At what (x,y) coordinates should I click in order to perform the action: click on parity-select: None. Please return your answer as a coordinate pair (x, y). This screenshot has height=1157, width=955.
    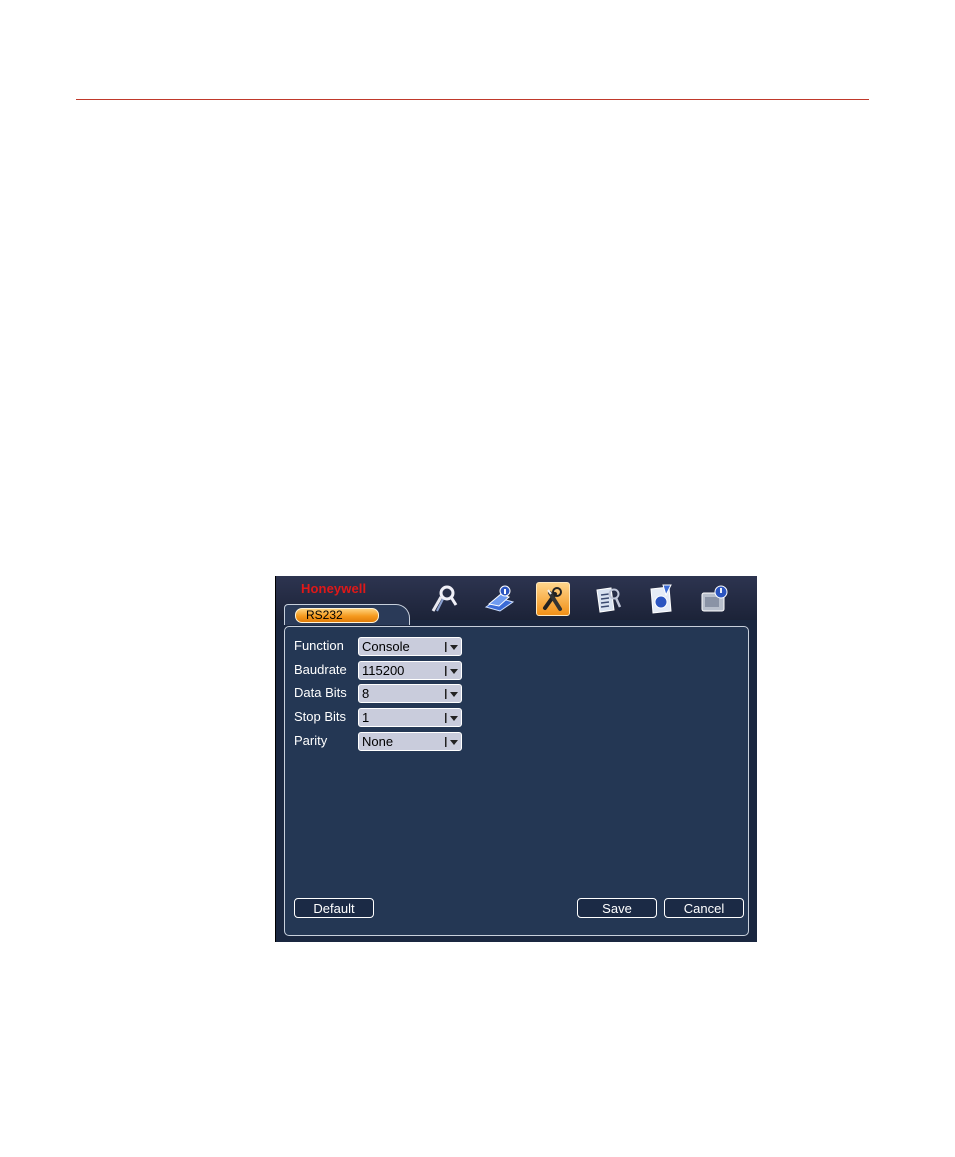
    Looking at the image, I should click on (410, 741).